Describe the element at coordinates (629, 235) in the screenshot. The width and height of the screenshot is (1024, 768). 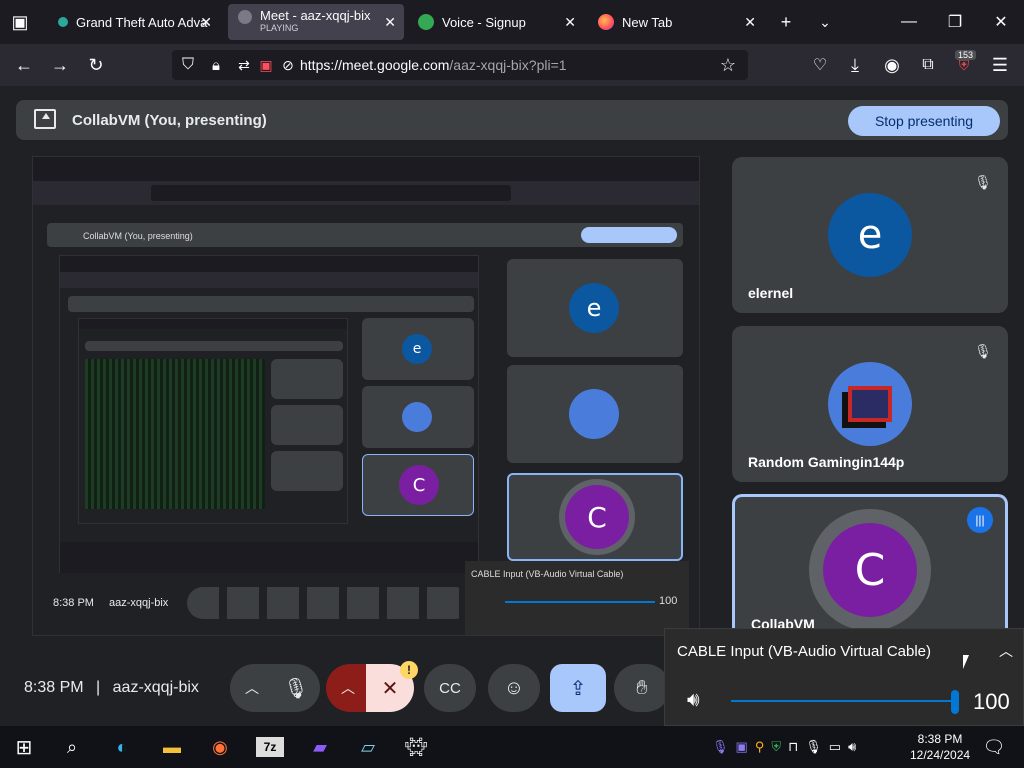
I see `nested-stop-button` at that location.